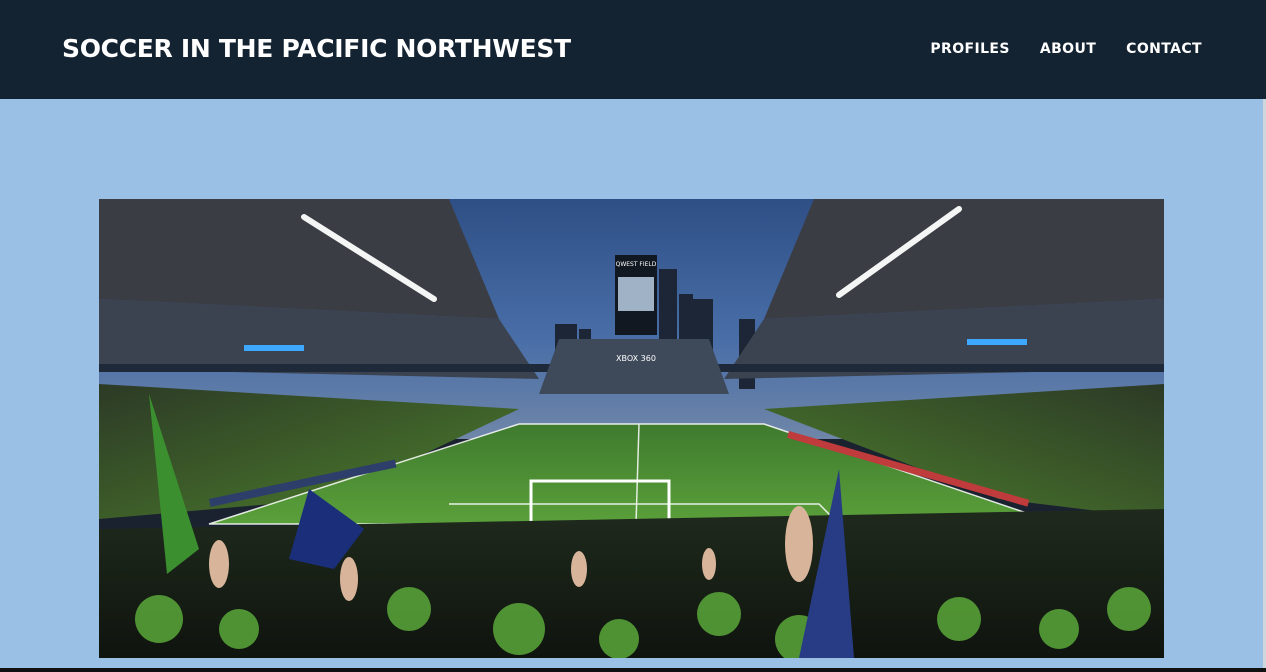 Image resolution: width=1266 pixels, height=672 pixels. I want to click on main-nav: PROFILES ABOUT CONTACT, so click(1066, 49).